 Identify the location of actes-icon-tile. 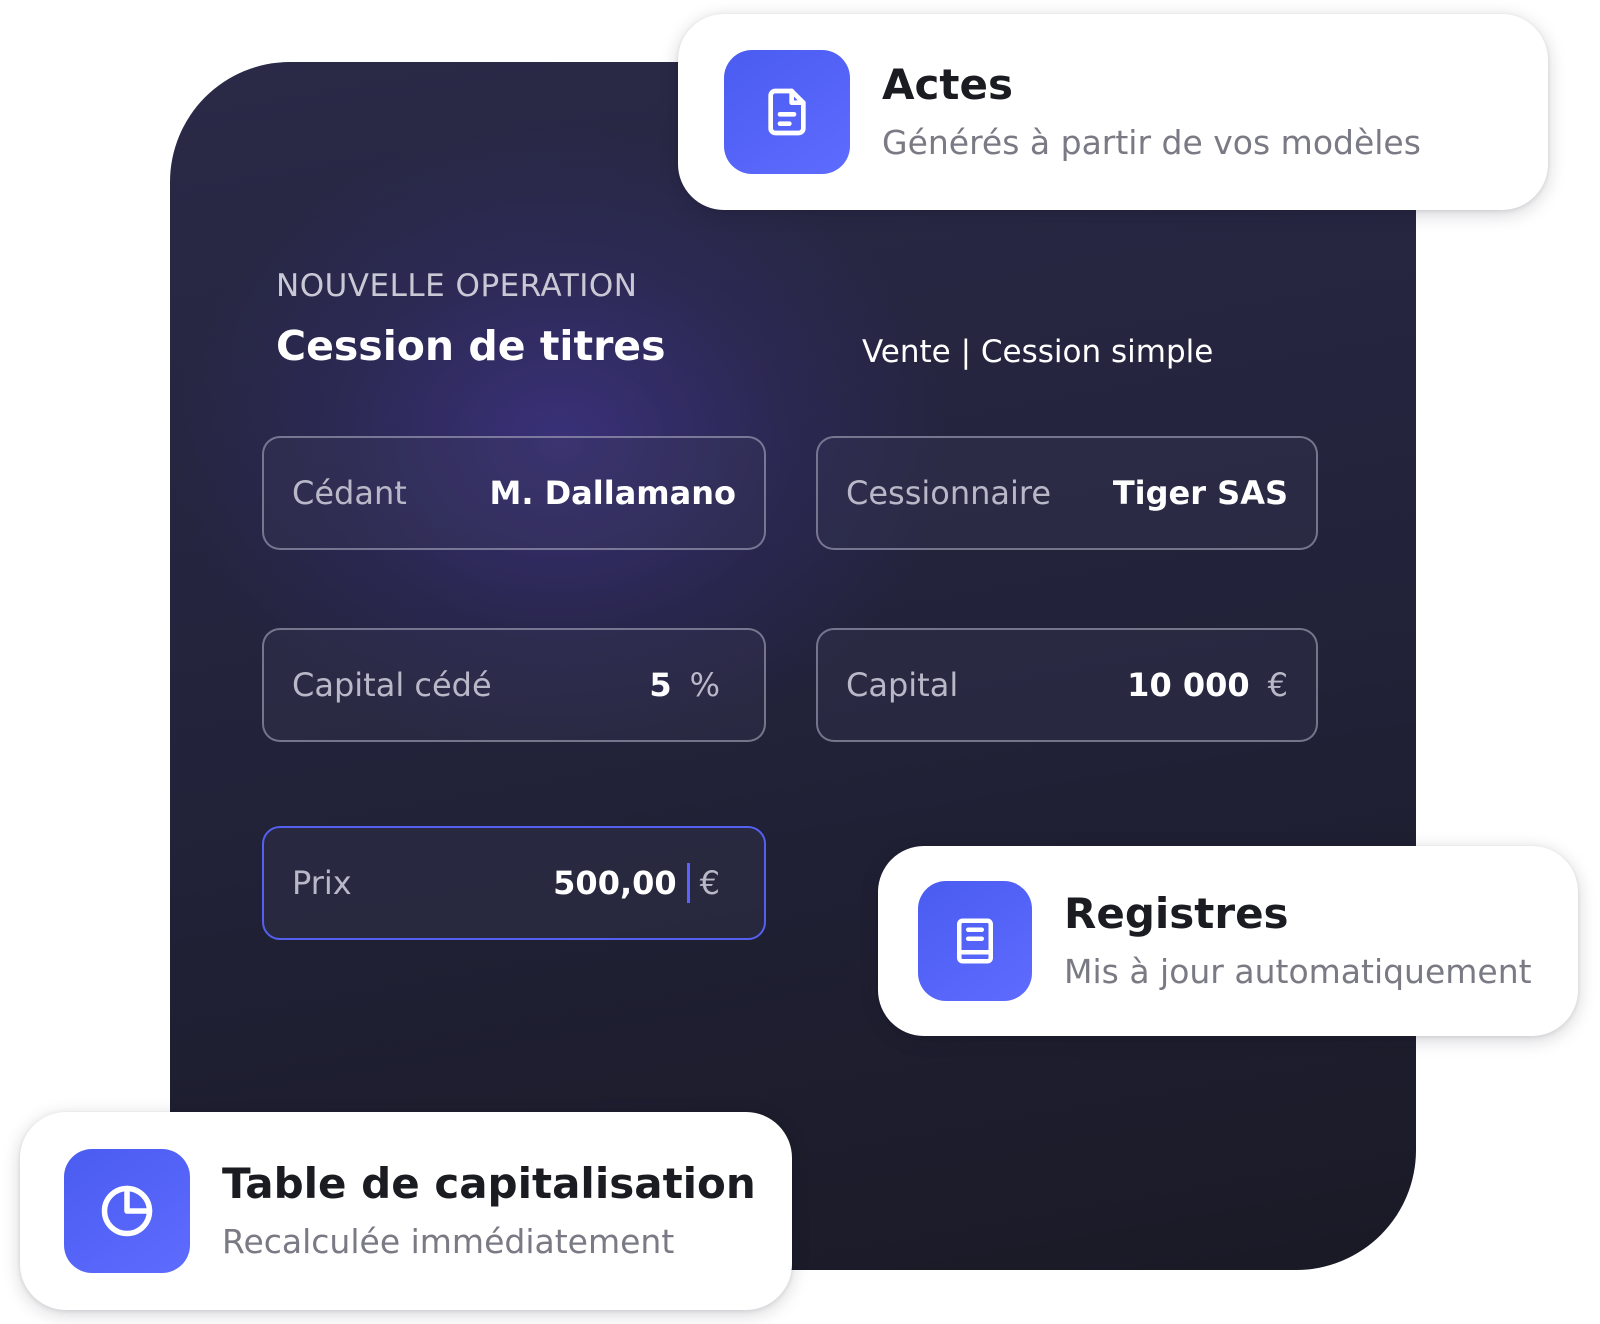
(787, 112).